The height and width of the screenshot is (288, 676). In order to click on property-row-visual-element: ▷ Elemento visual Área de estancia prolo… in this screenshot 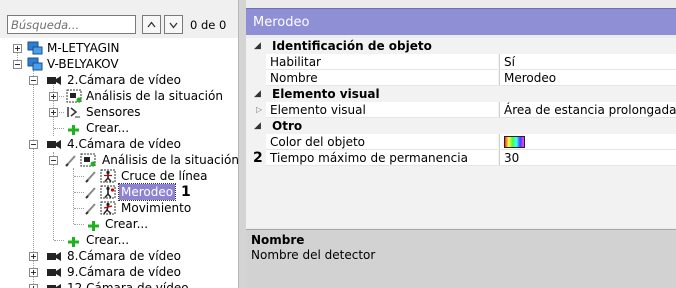, I will do `click(461, 110)`.